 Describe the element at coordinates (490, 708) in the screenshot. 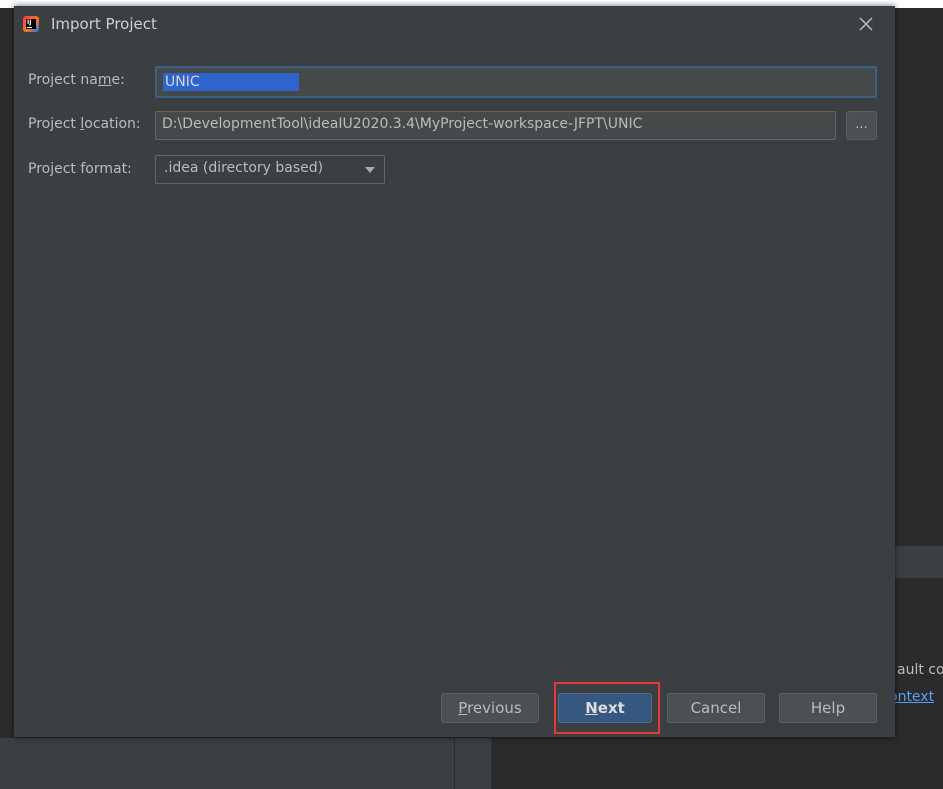

I see `previous-button: Previous` at that location.